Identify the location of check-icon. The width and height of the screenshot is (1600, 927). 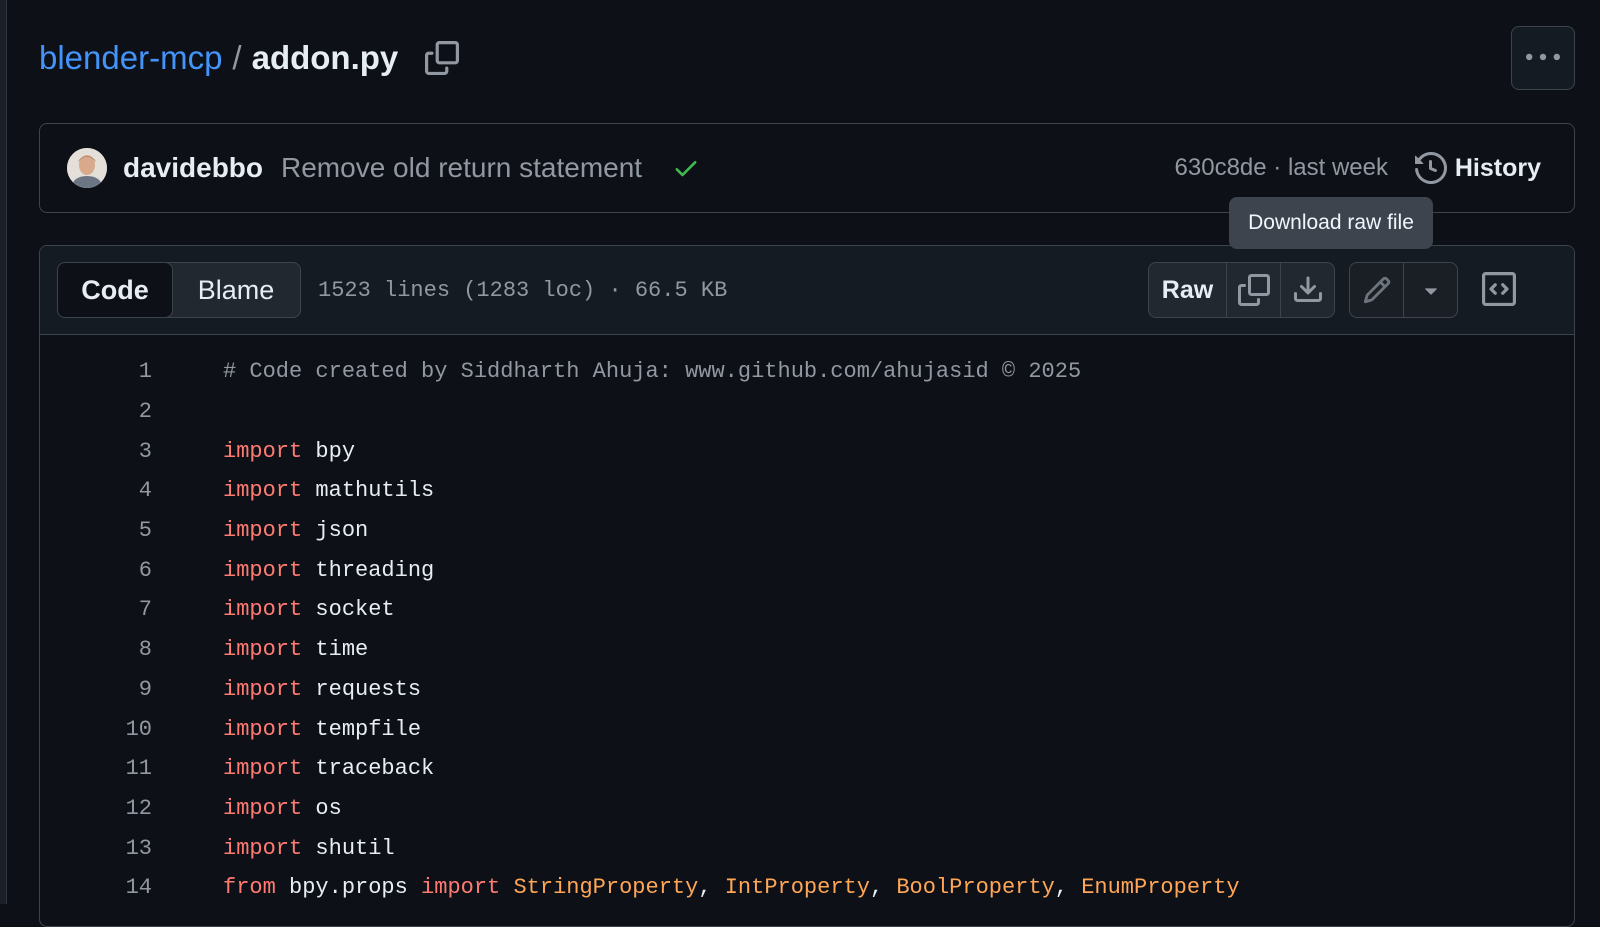
(686, 168).